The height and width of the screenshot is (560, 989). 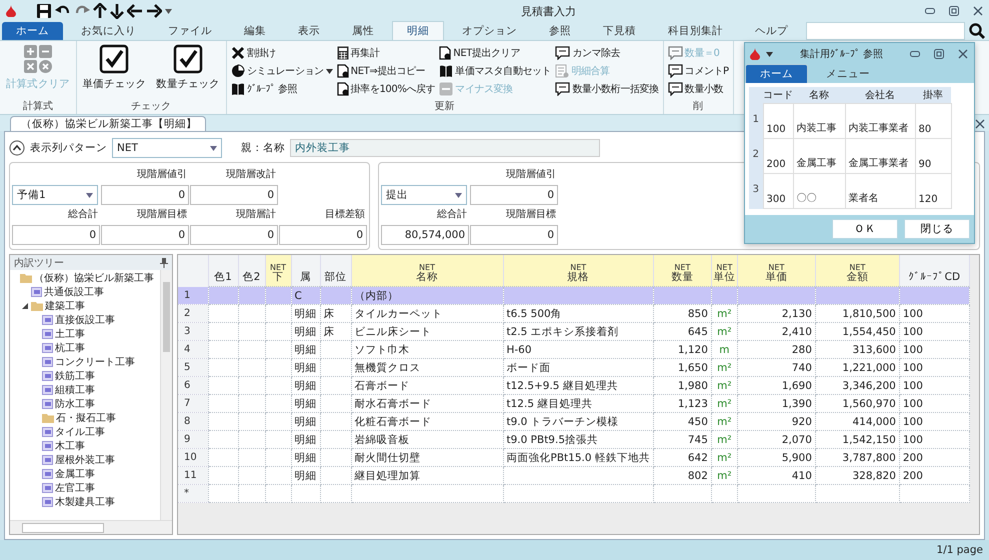 I want to click on table-row: 6 明細 石膏ボード t12.5+9.5 継目処理共 1,980 m² 1,690 3,346,200 100, so click(x=574, y=385).